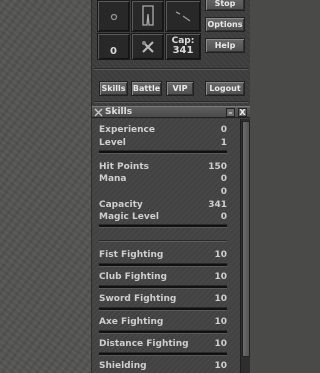  Describe the element at coordinates (119, 112) in the screenshot. I see `skills-window-title: Skills` at that location.